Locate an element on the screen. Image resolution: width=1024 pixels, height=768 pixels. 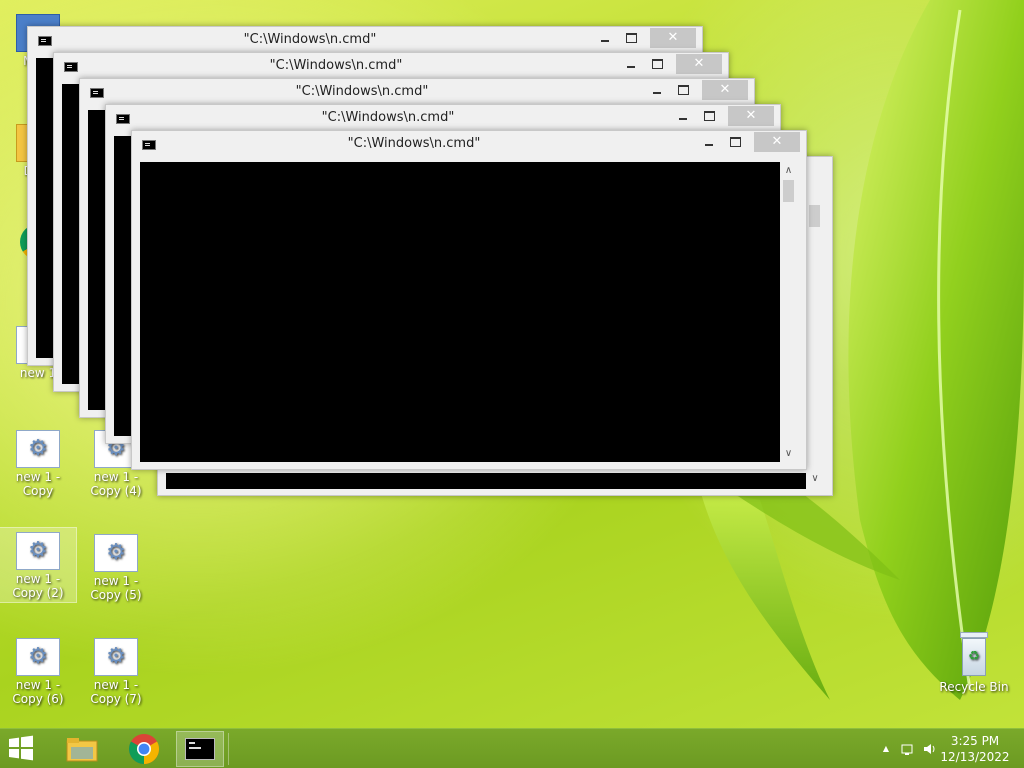
scroll-up-icon: ∧ is located at coordinates (788, 170).